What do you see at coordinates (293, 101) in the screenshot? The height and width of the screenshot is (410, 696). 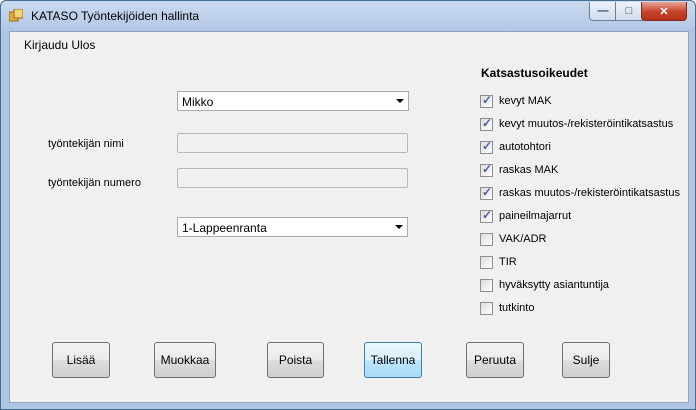 I see `employee-select: Mikko` at bounding box center [293, 101].